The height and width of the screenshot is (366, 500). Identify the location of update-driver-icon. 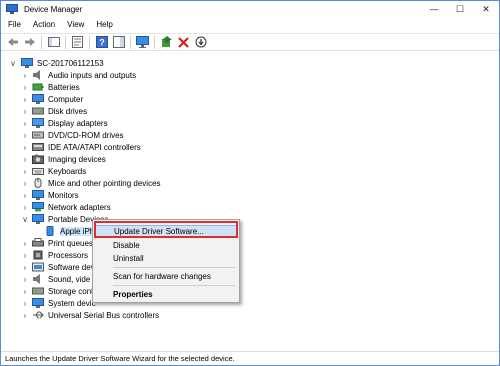
(166, 42).